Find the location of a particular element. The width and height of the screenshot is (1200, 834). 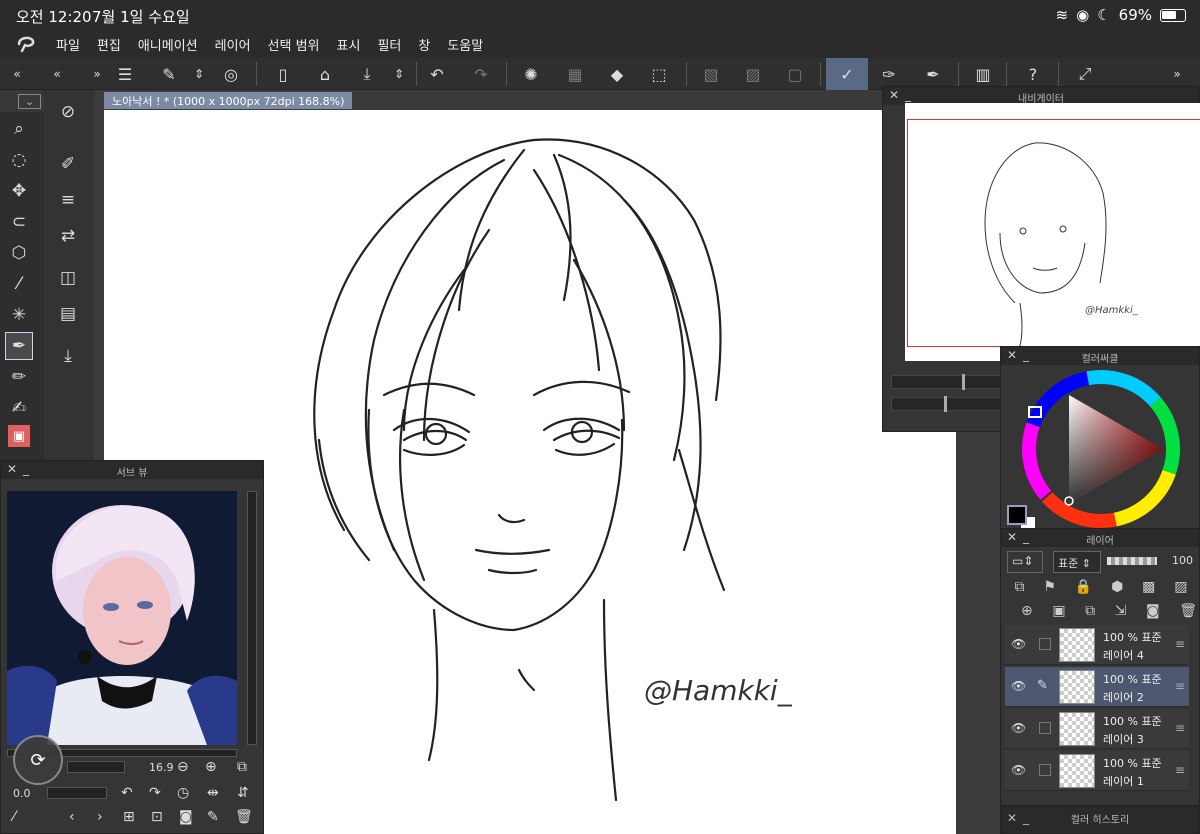

quick-access-icon: ✎ is located at coordinates (169, 74).